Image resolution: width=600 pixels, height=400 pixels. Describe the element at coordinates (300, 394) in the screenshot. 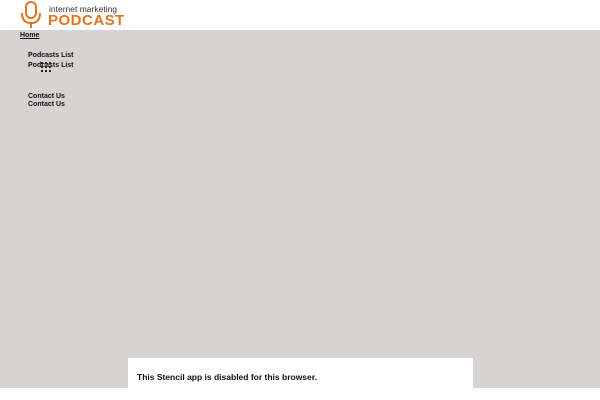

I see `bottom-strip` at that location.